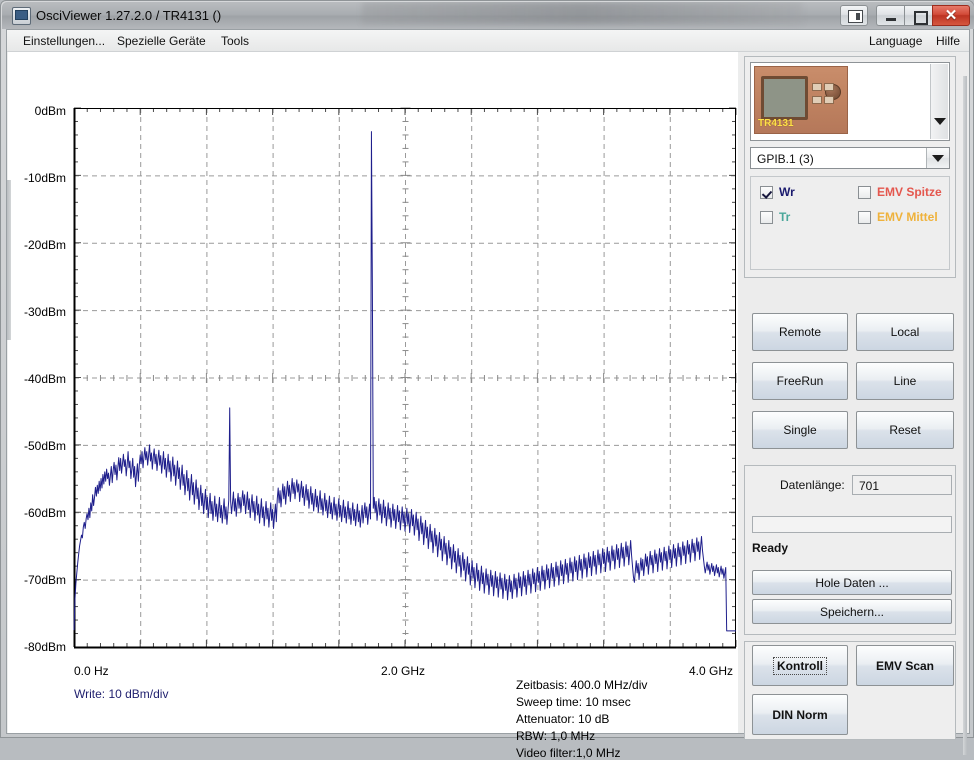 The width and height of the screenshot is (974, 760). I want to click on y-tick-2: -20dBm, so click(44, 245).